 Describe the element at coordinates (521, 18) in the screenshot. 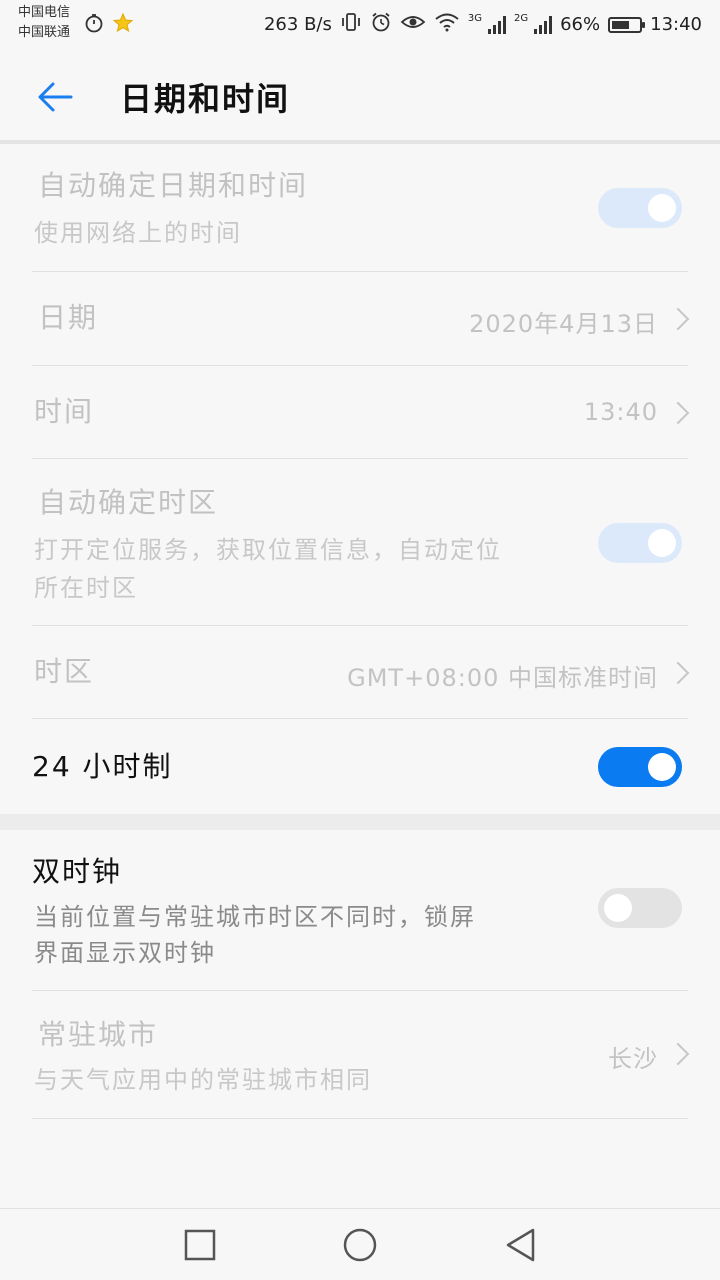

I see `net-2g-label: 2G` at that location.